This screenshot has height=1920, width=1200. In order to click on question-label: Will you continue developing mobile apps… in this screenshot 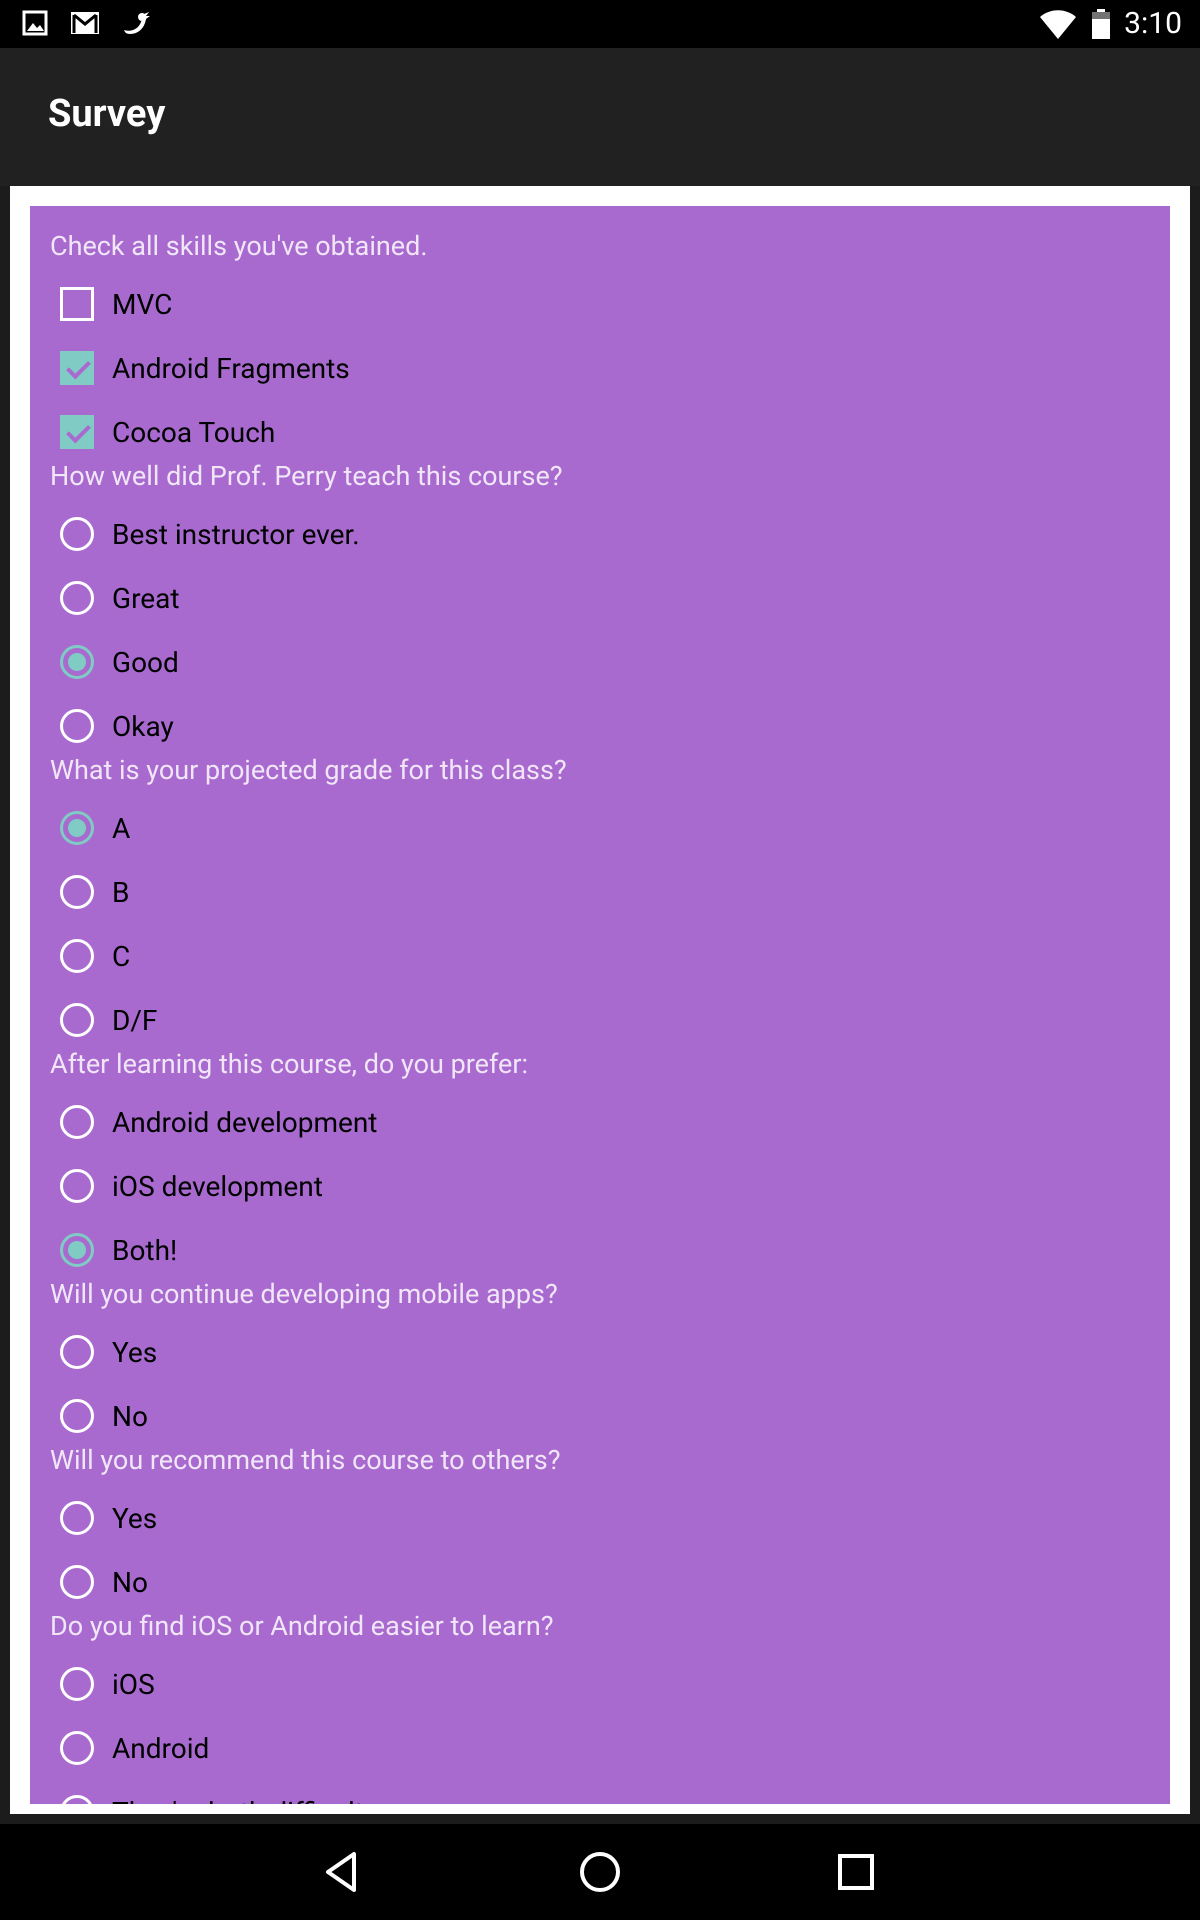, I will do `click(304, 1294)`.